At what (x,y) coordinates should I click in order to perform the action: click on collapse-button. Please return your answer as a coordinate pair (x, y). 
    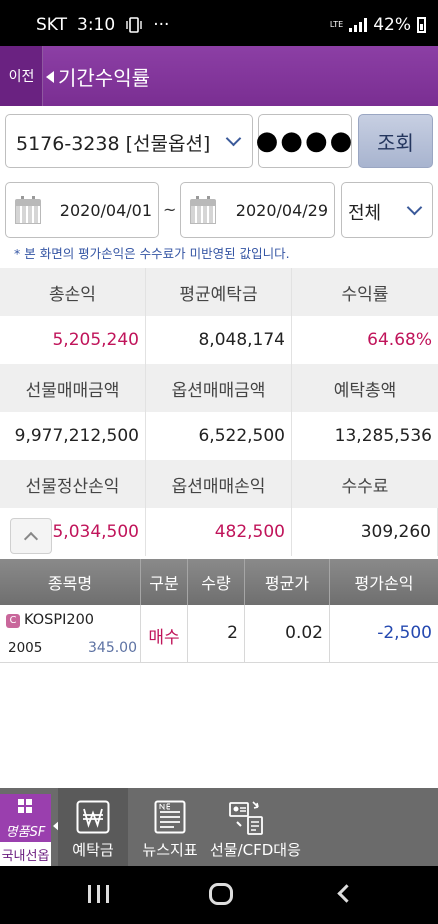
    Looking at the image, I should click on (31, 536).